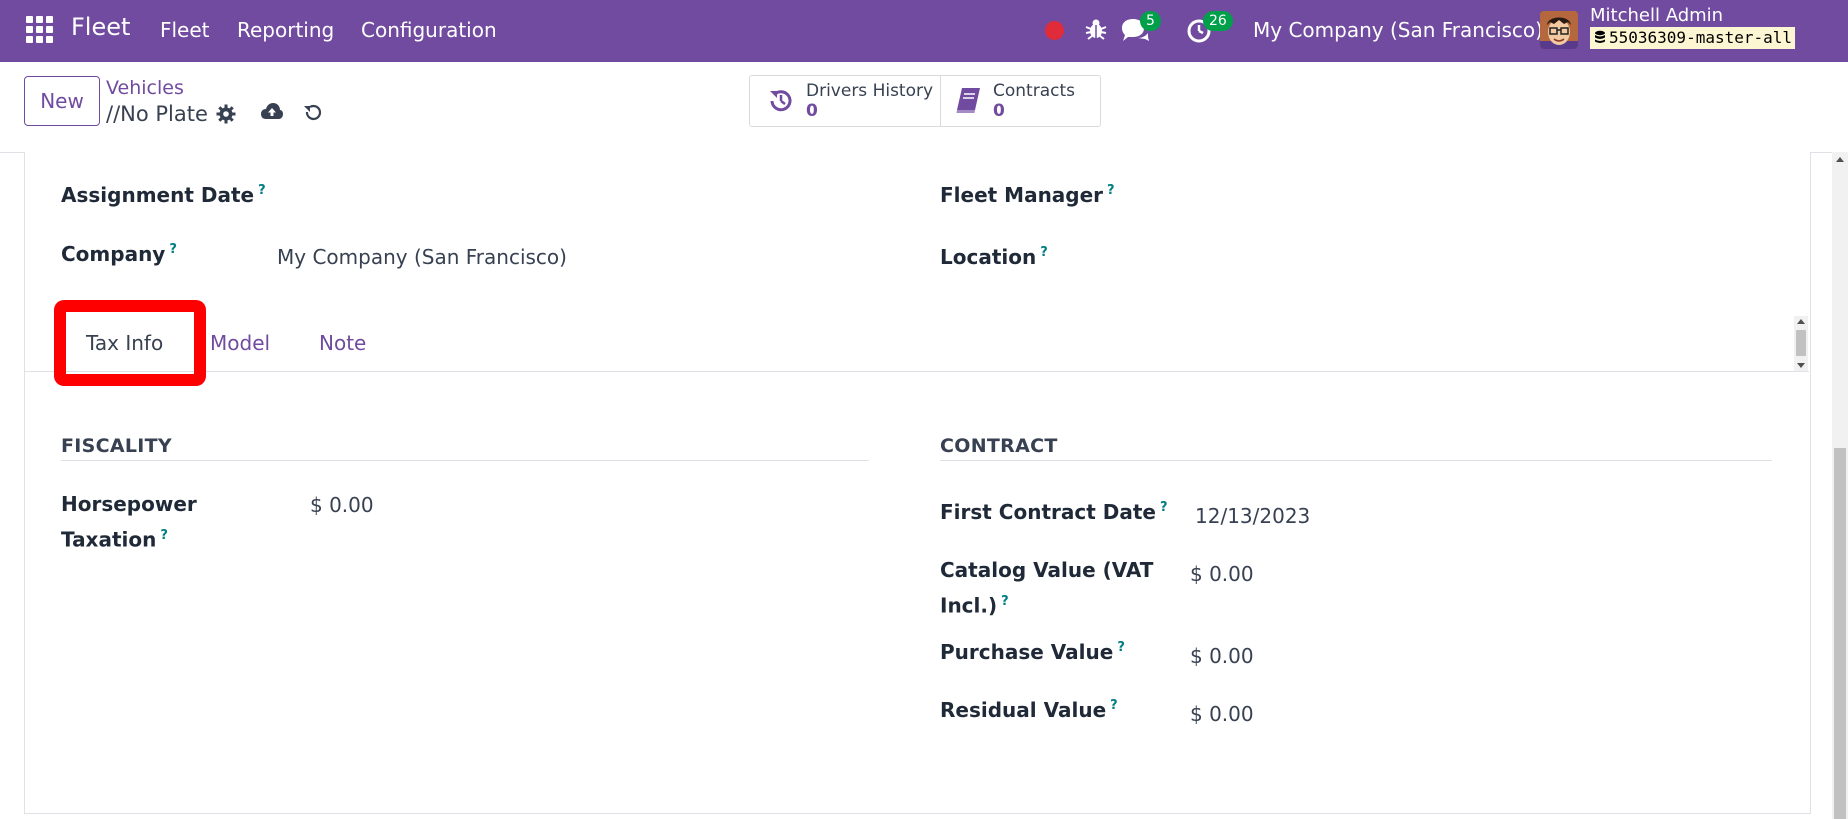 The image size is (1848, 819). What do you see at coordinates (916, 371) in the screenshot?
I see `tabs-divider` at bounding box center [916, 371].